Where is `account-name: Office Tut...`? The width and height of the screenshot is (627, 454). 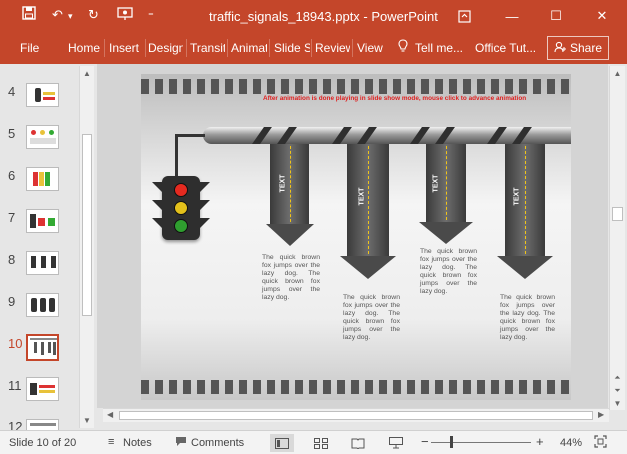
account-name: Office Tut... is located at coordinates (505, 48).